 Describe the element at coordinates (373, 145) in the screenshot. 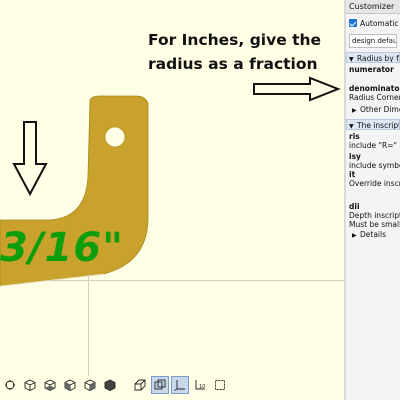

I see `param-ris-desc: include "R="` at that location.